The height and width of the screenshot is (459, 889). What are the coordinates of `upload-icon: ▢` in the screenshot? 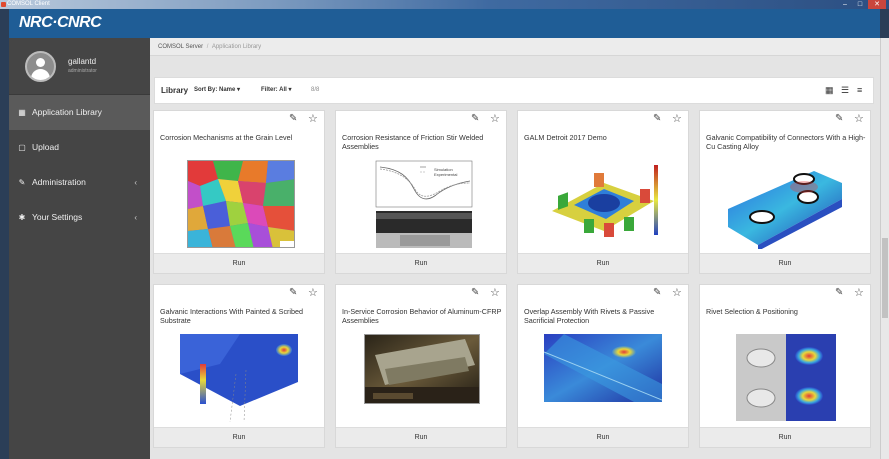 It's located at (22, 147).